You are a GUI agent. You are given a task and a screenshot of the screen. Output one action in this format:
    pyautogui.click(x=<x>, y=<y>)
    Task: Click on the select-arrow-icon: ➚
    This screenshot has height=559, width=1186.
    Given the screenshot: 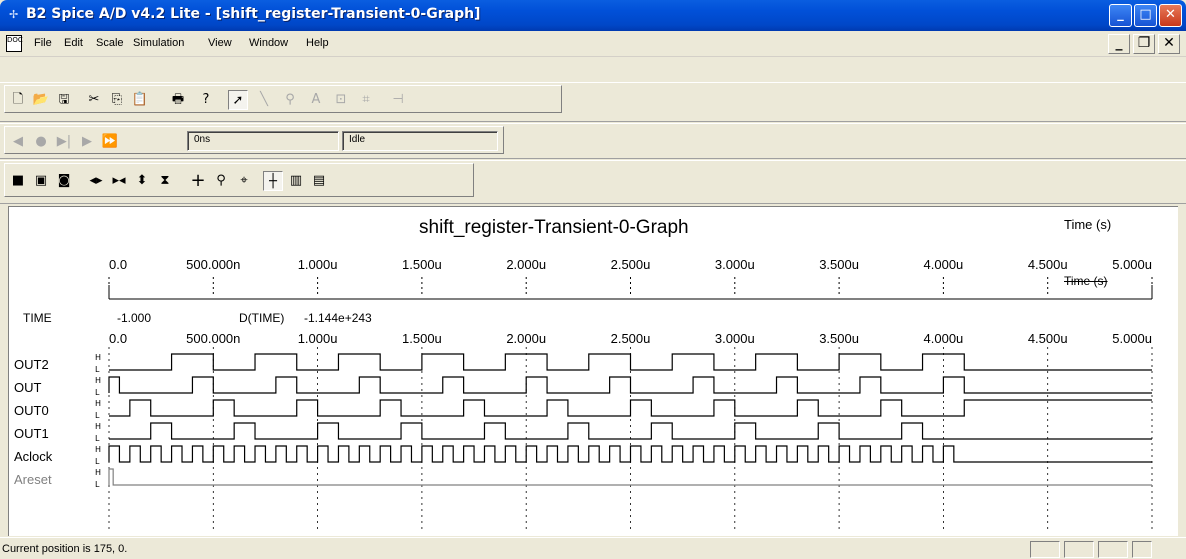 What is the action you would take?
    pyautogui.click(x=238, y=100)
    